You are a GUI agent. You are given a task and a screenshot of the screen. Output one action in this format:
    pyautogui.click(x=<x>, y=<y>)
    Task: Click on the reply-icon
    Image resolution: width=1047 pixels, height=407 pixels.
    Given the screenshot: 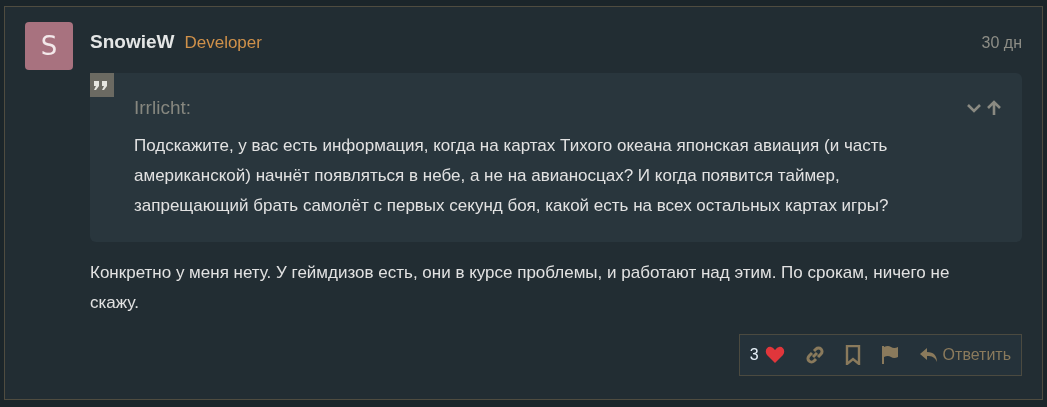 What is the action you would take?
    pyautogui.click(x=928, y=355)
    